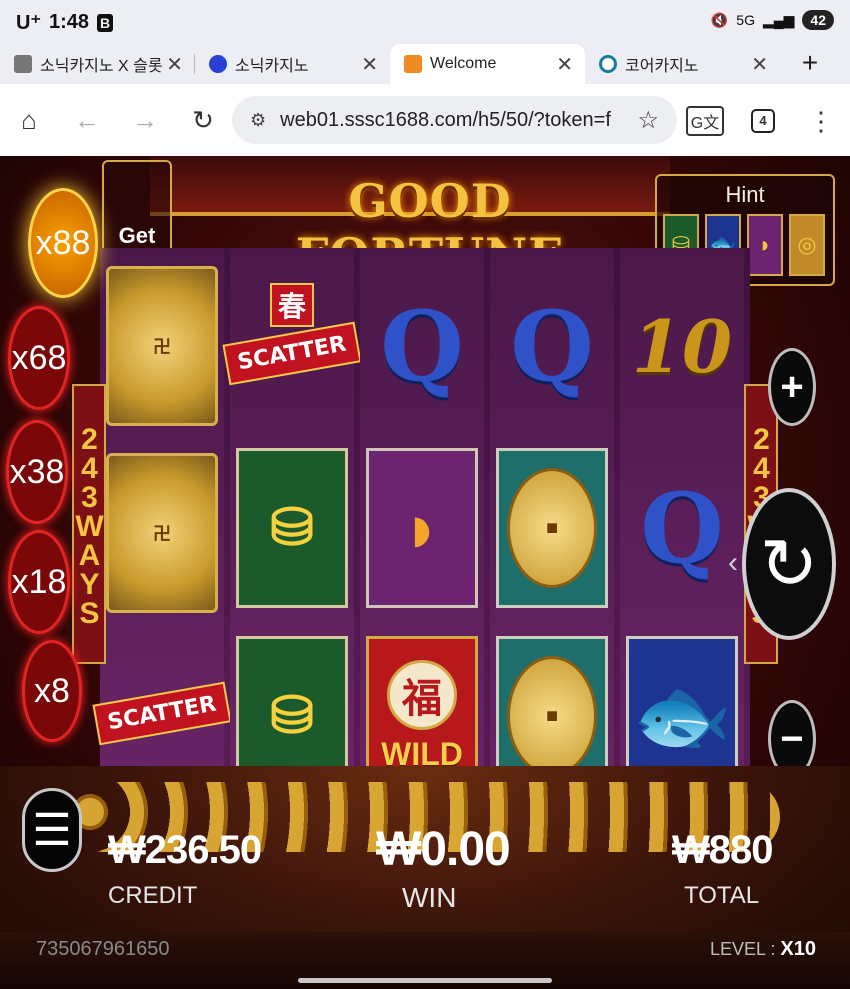 This screenshot has width=850, height=989. I want to click on reel-4: Q ■ ■, so click(552, 528).